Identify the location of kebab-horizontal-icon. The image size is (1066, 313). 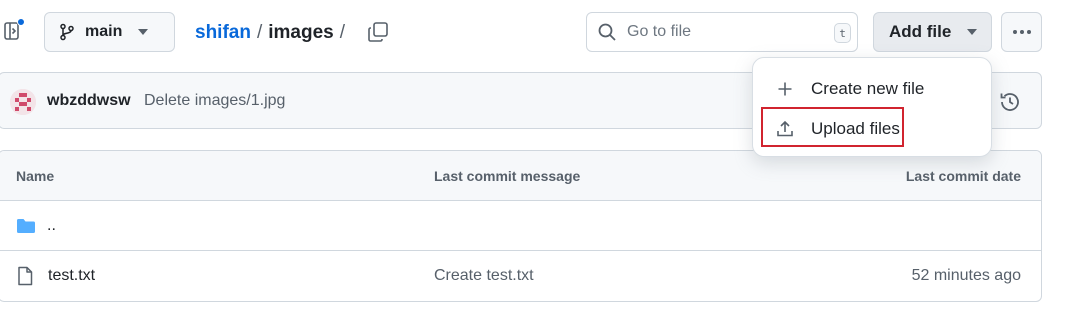
(1021, 32).